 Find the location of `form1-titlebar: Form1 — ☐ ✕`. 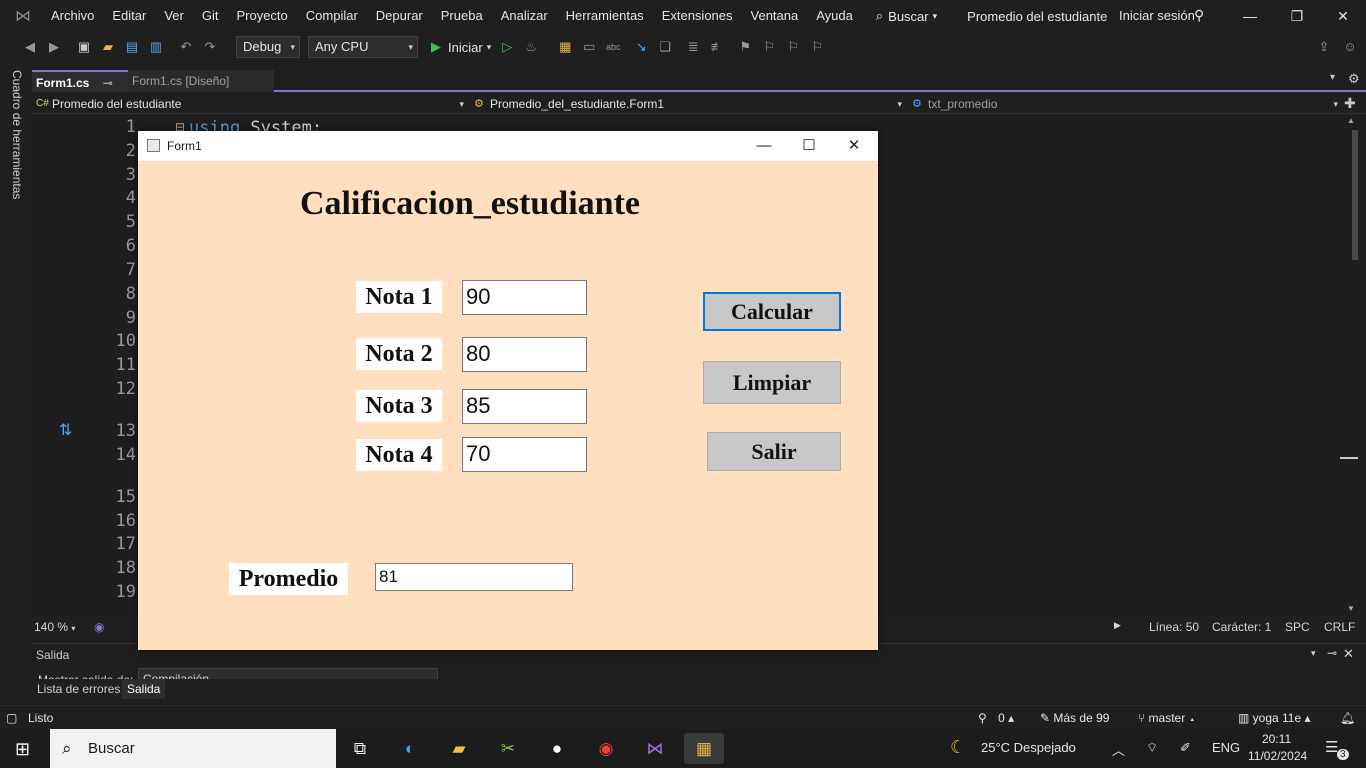

form1-titlebar: Form1 — ☐ ✕ is located at coordinates (508, 146).